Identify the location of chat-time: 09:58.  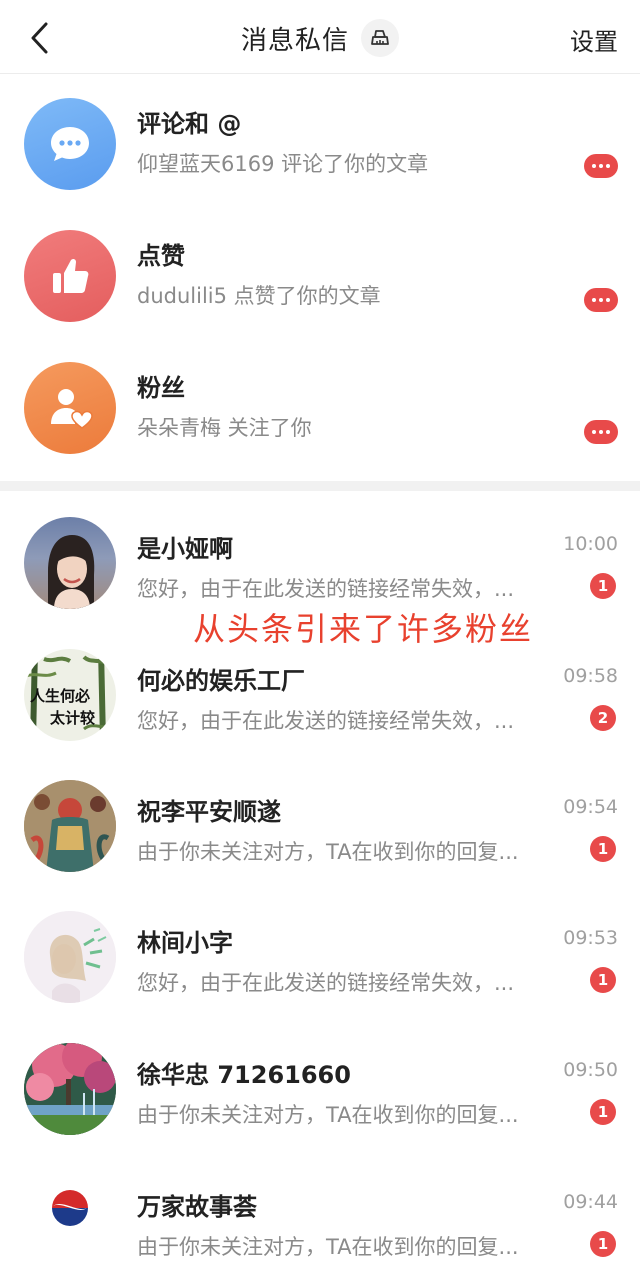
(590, 676).